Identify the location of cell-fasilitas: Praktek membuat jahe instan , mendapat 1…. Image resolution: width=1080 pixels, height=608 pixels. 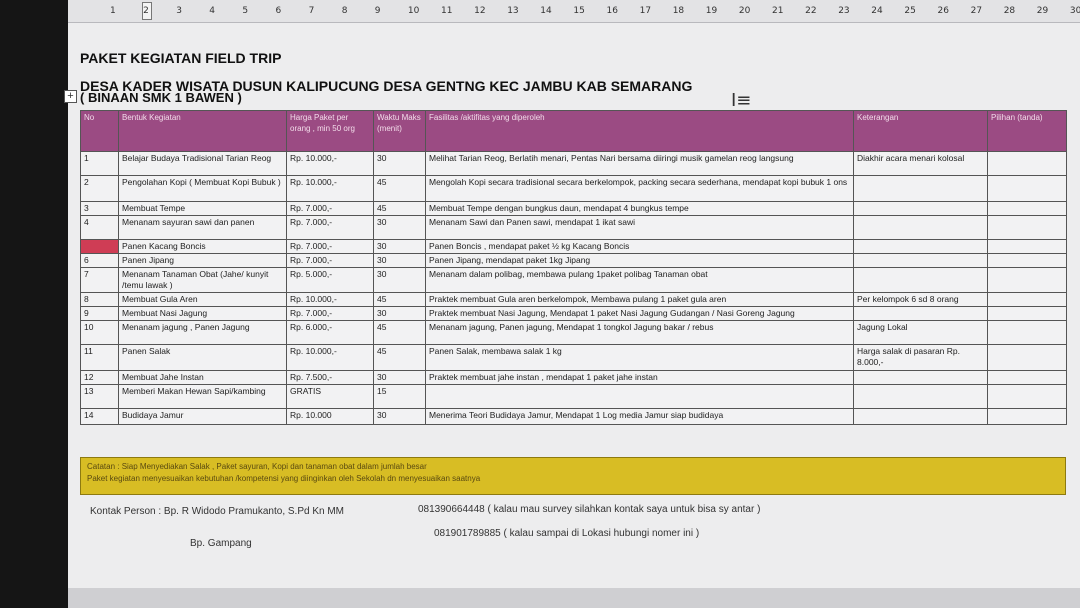
(639, 377).